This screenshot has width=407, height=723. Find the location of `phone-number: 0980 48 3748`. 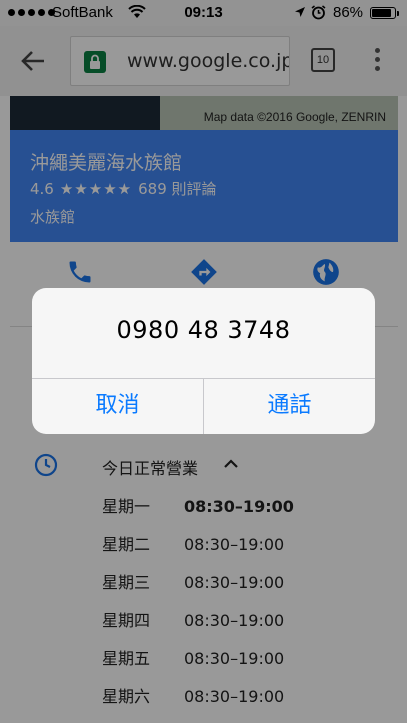

phone-number: 0980 48 3748 is located at coordinates (203, 330).